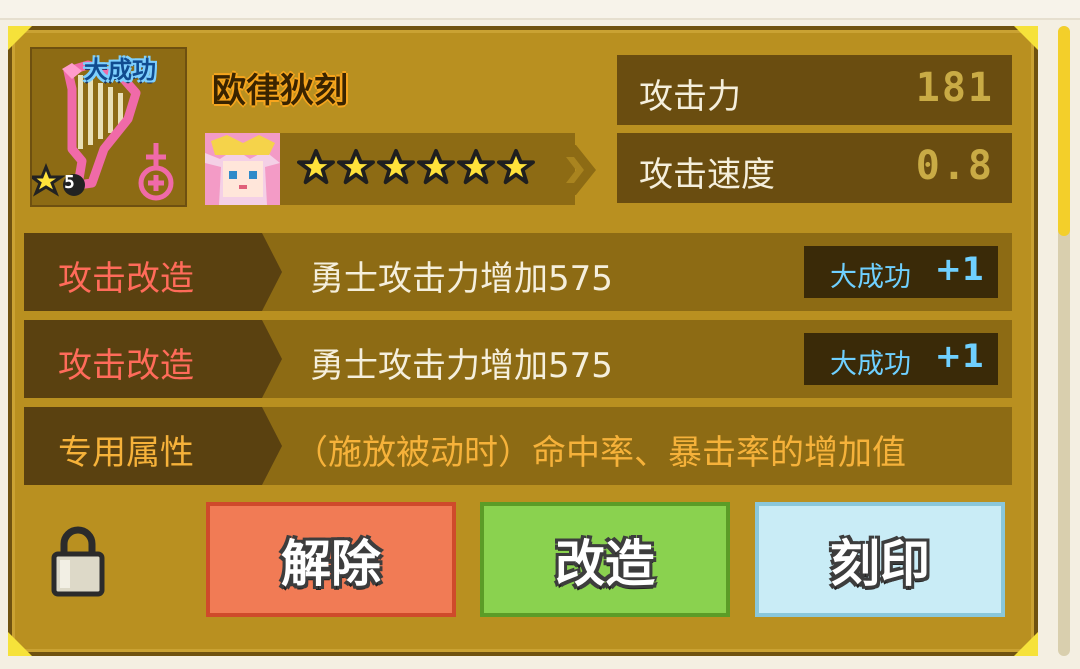  What do you see at coordinates (126, 453) in the screenshot?
I see `option-tag: 专用属性` at bounding box center [126, 453].